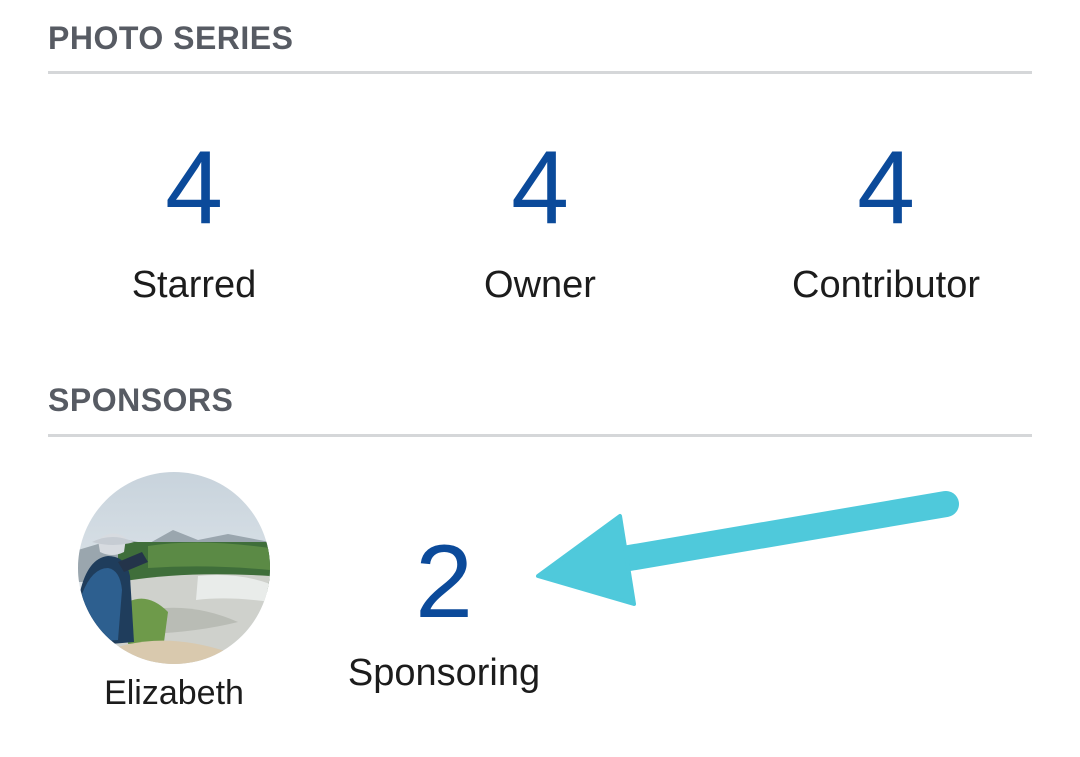 Image resolution: width=1080 pixels, height=757 pixels. I want to click on contributor-stat: 4 Contributor, so click(886, 220).